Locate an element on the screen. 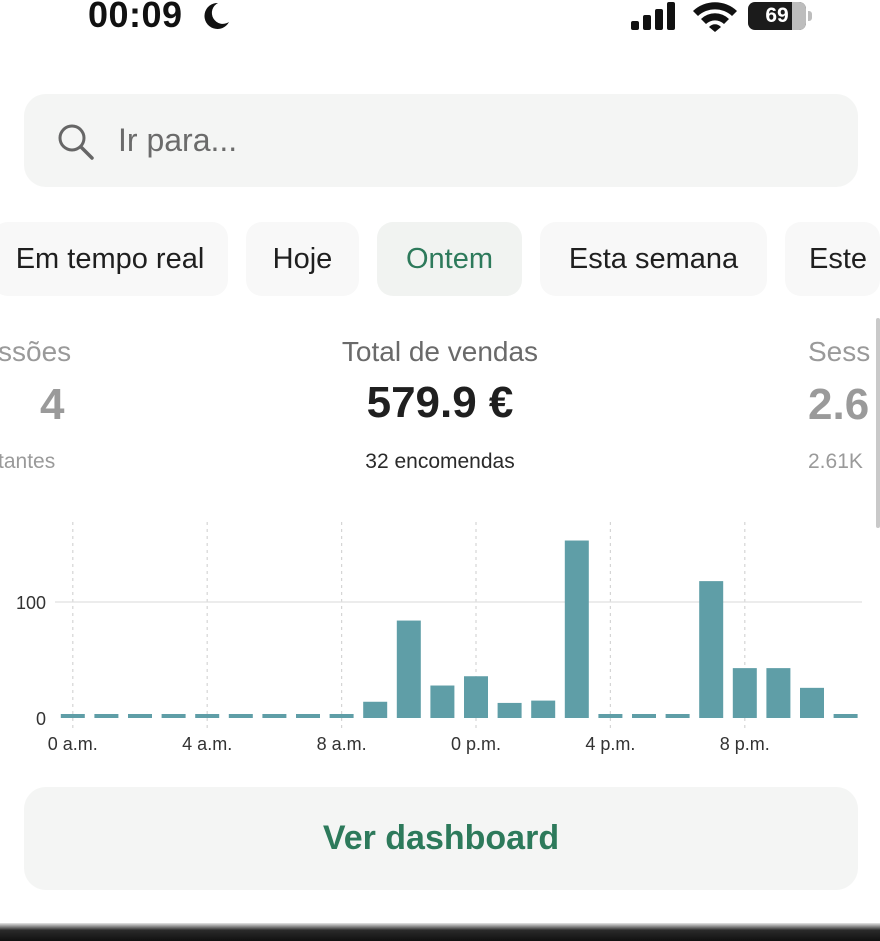 The width and height of the screenshot is (880, 941). metric-label: Sess is located at coordinates (839, 351).